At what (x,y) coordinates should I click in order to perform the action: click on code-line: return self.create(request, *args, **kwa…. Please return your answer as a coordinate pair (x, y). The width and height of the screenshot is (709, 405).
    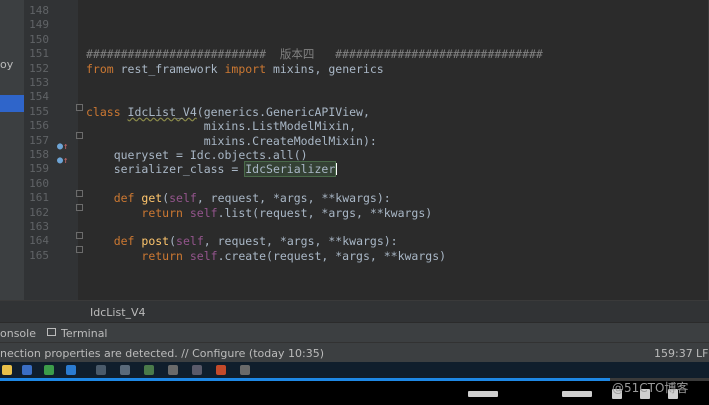
    Looking at the image, I should click on (266, 256).